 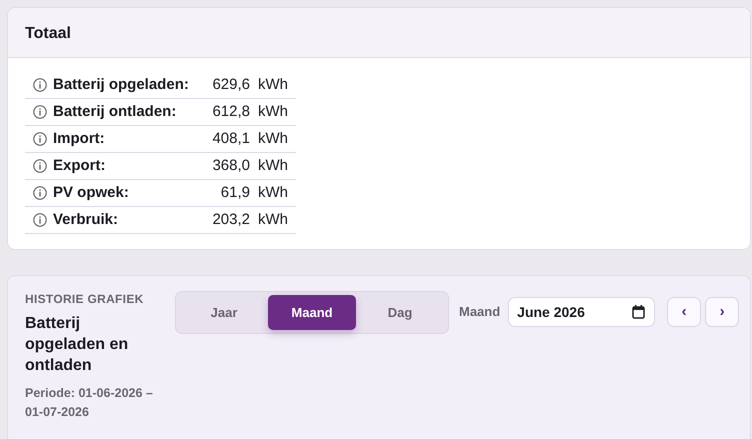 I want to click on period-tab: Jaar, so click(x=224, y=312).